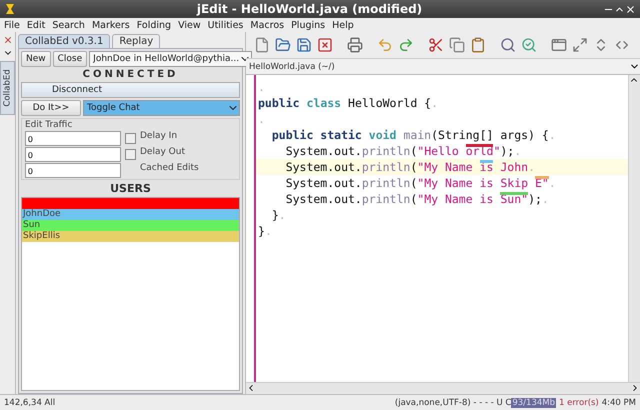  Describe the element at coordinates (533, 403) in the screenshot. I see `memory-meter: 93/134Mb` at that location.